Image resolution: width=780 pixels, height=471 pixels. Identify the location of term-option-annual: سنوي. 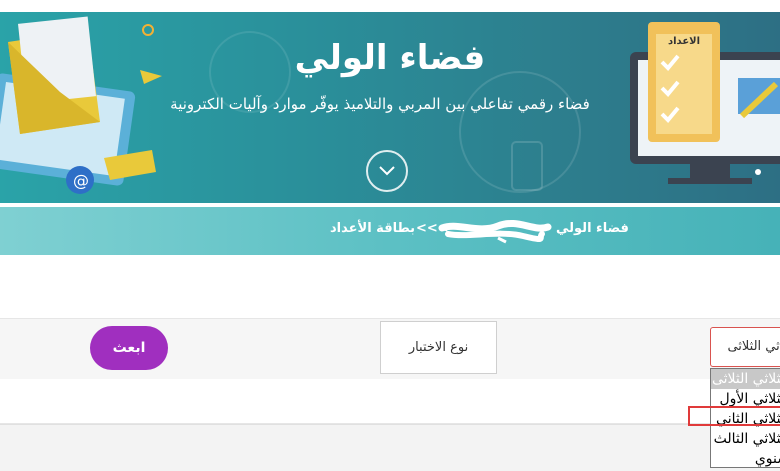
(745, 458).